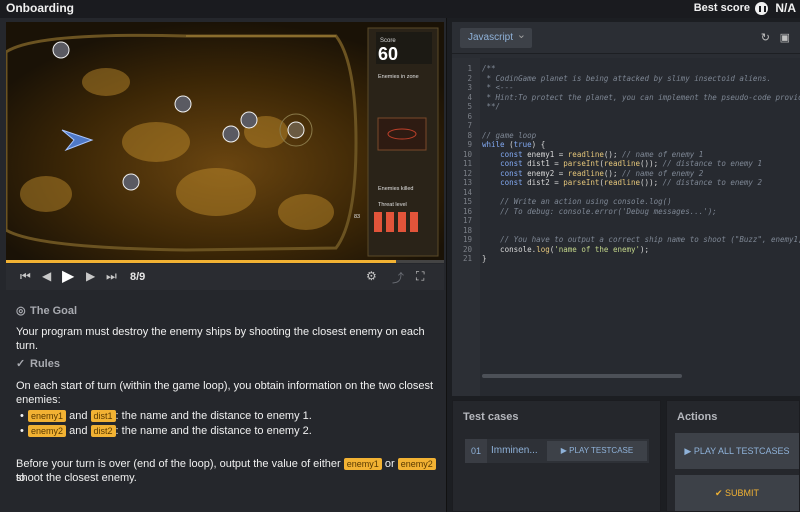  I want to click on replay-controls: ⏮ ◀ ▶ ▶ ⏭ 8/9 ⚙ ⤴ ⛶, so click(225, 277).